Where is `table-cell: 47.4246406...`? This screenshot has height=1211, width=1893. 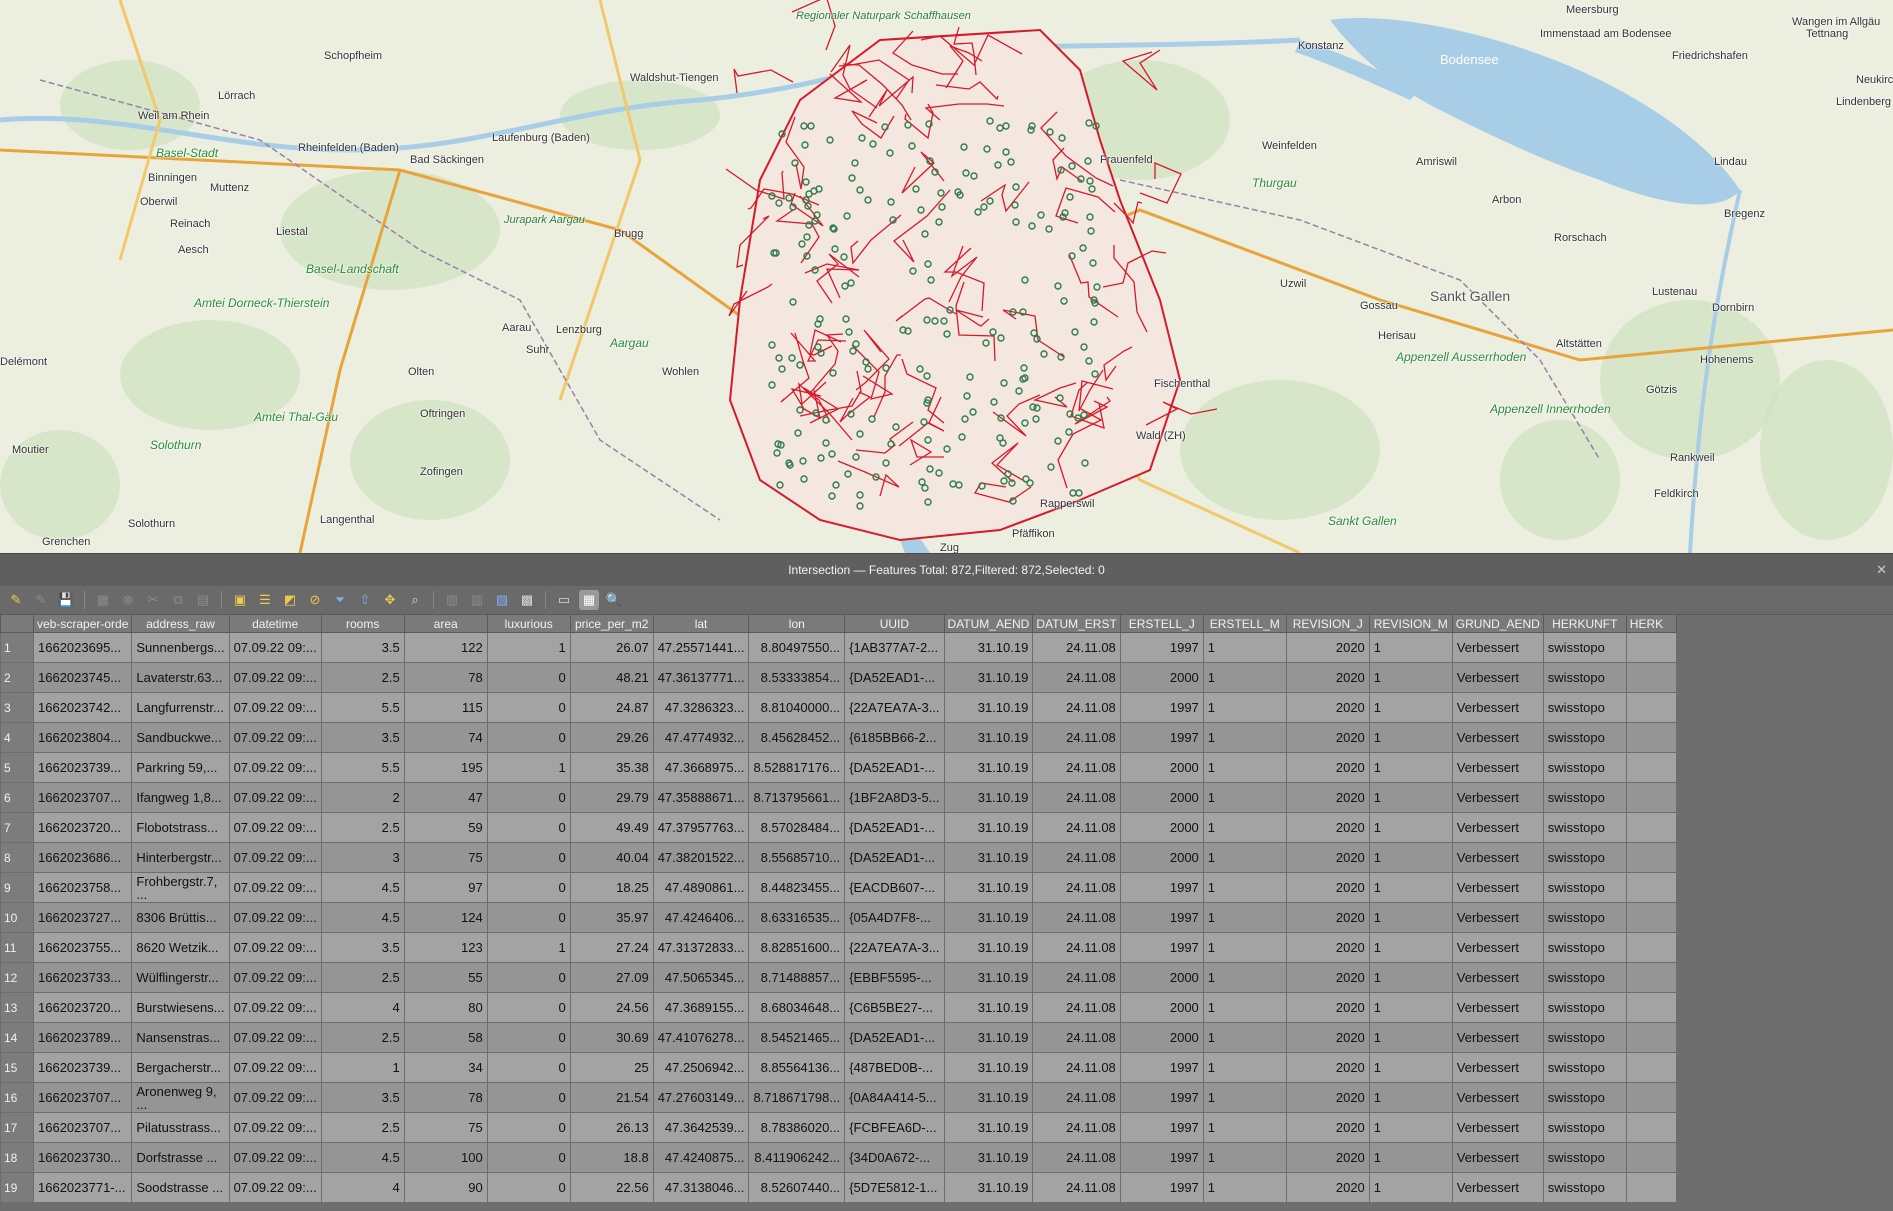 table-cell: 47.4246406... is located at coordinates (701, 917).